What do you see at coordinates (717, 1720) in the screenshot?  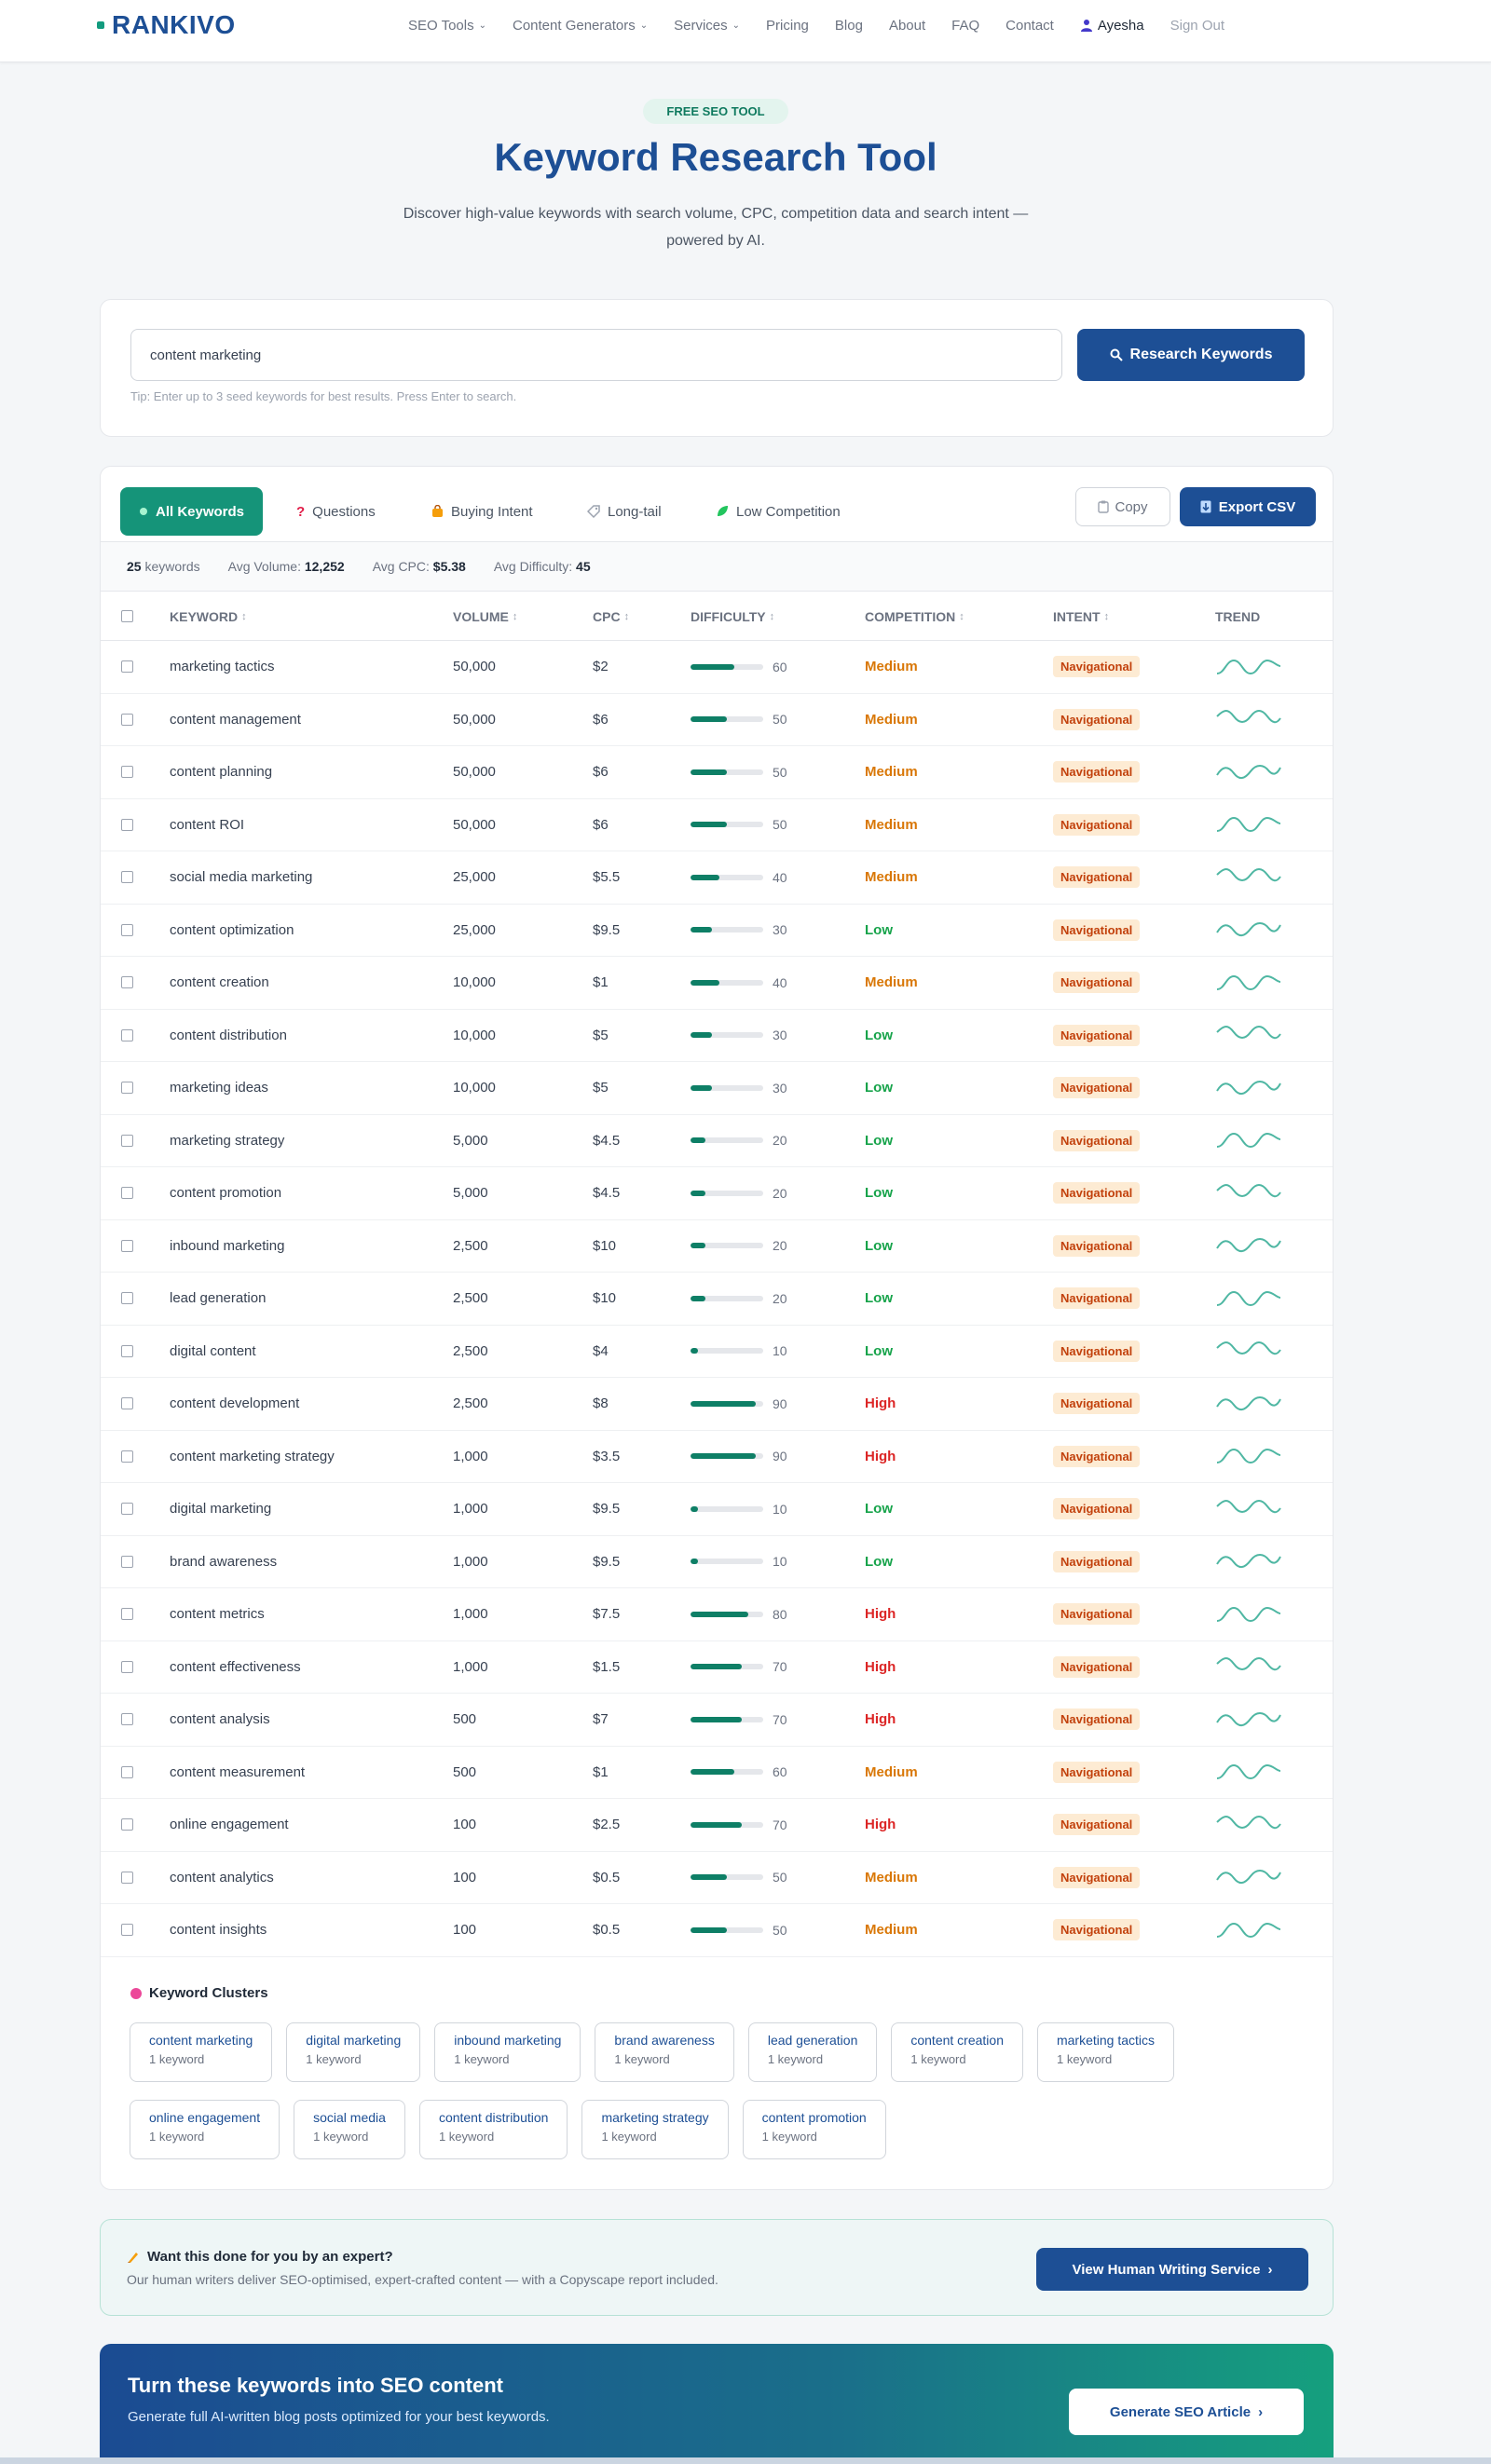 I see `table-row: content analysis 500 $7 70 High Navigational` at bounding box center [717, 1720].